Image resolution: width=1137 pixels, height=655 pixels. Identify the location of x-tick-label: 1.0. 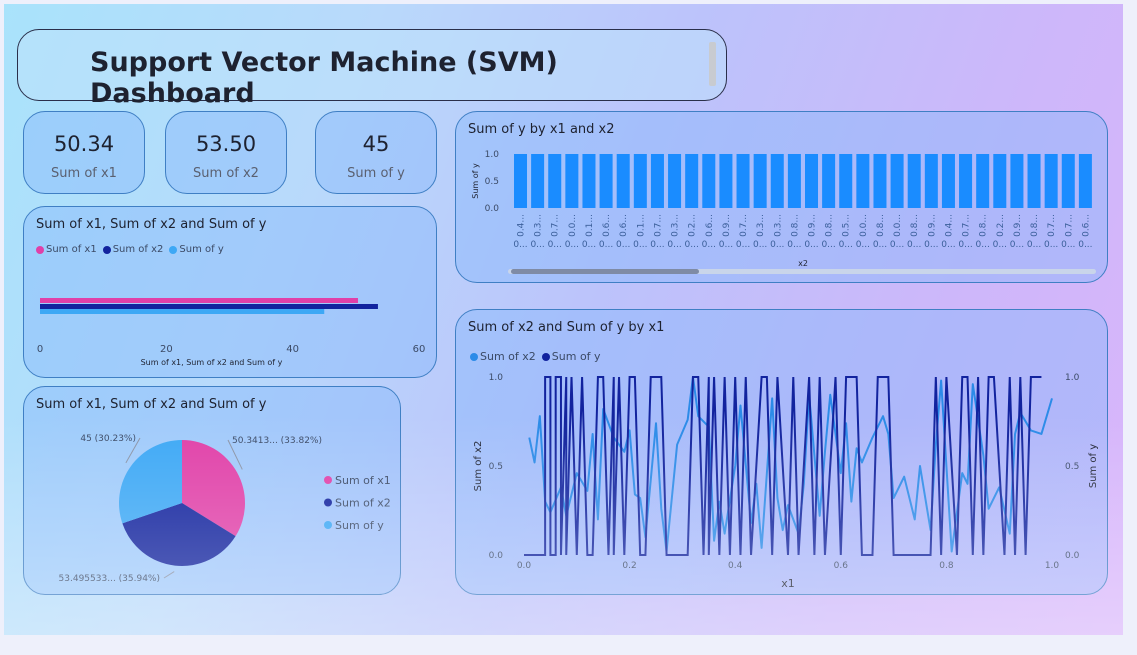
(1052, 566).